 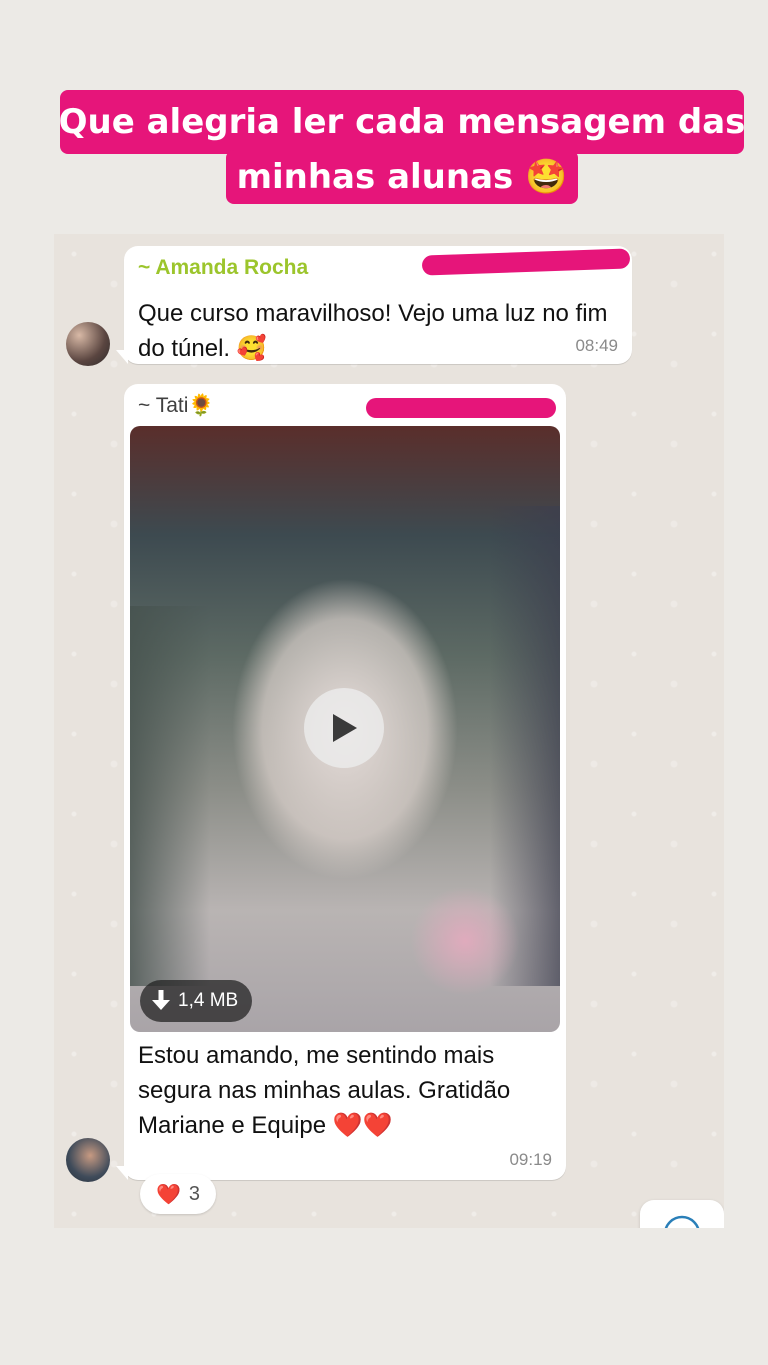 I want to click on video-file-size: 1,4 MB, so click(x=208, y=1000).